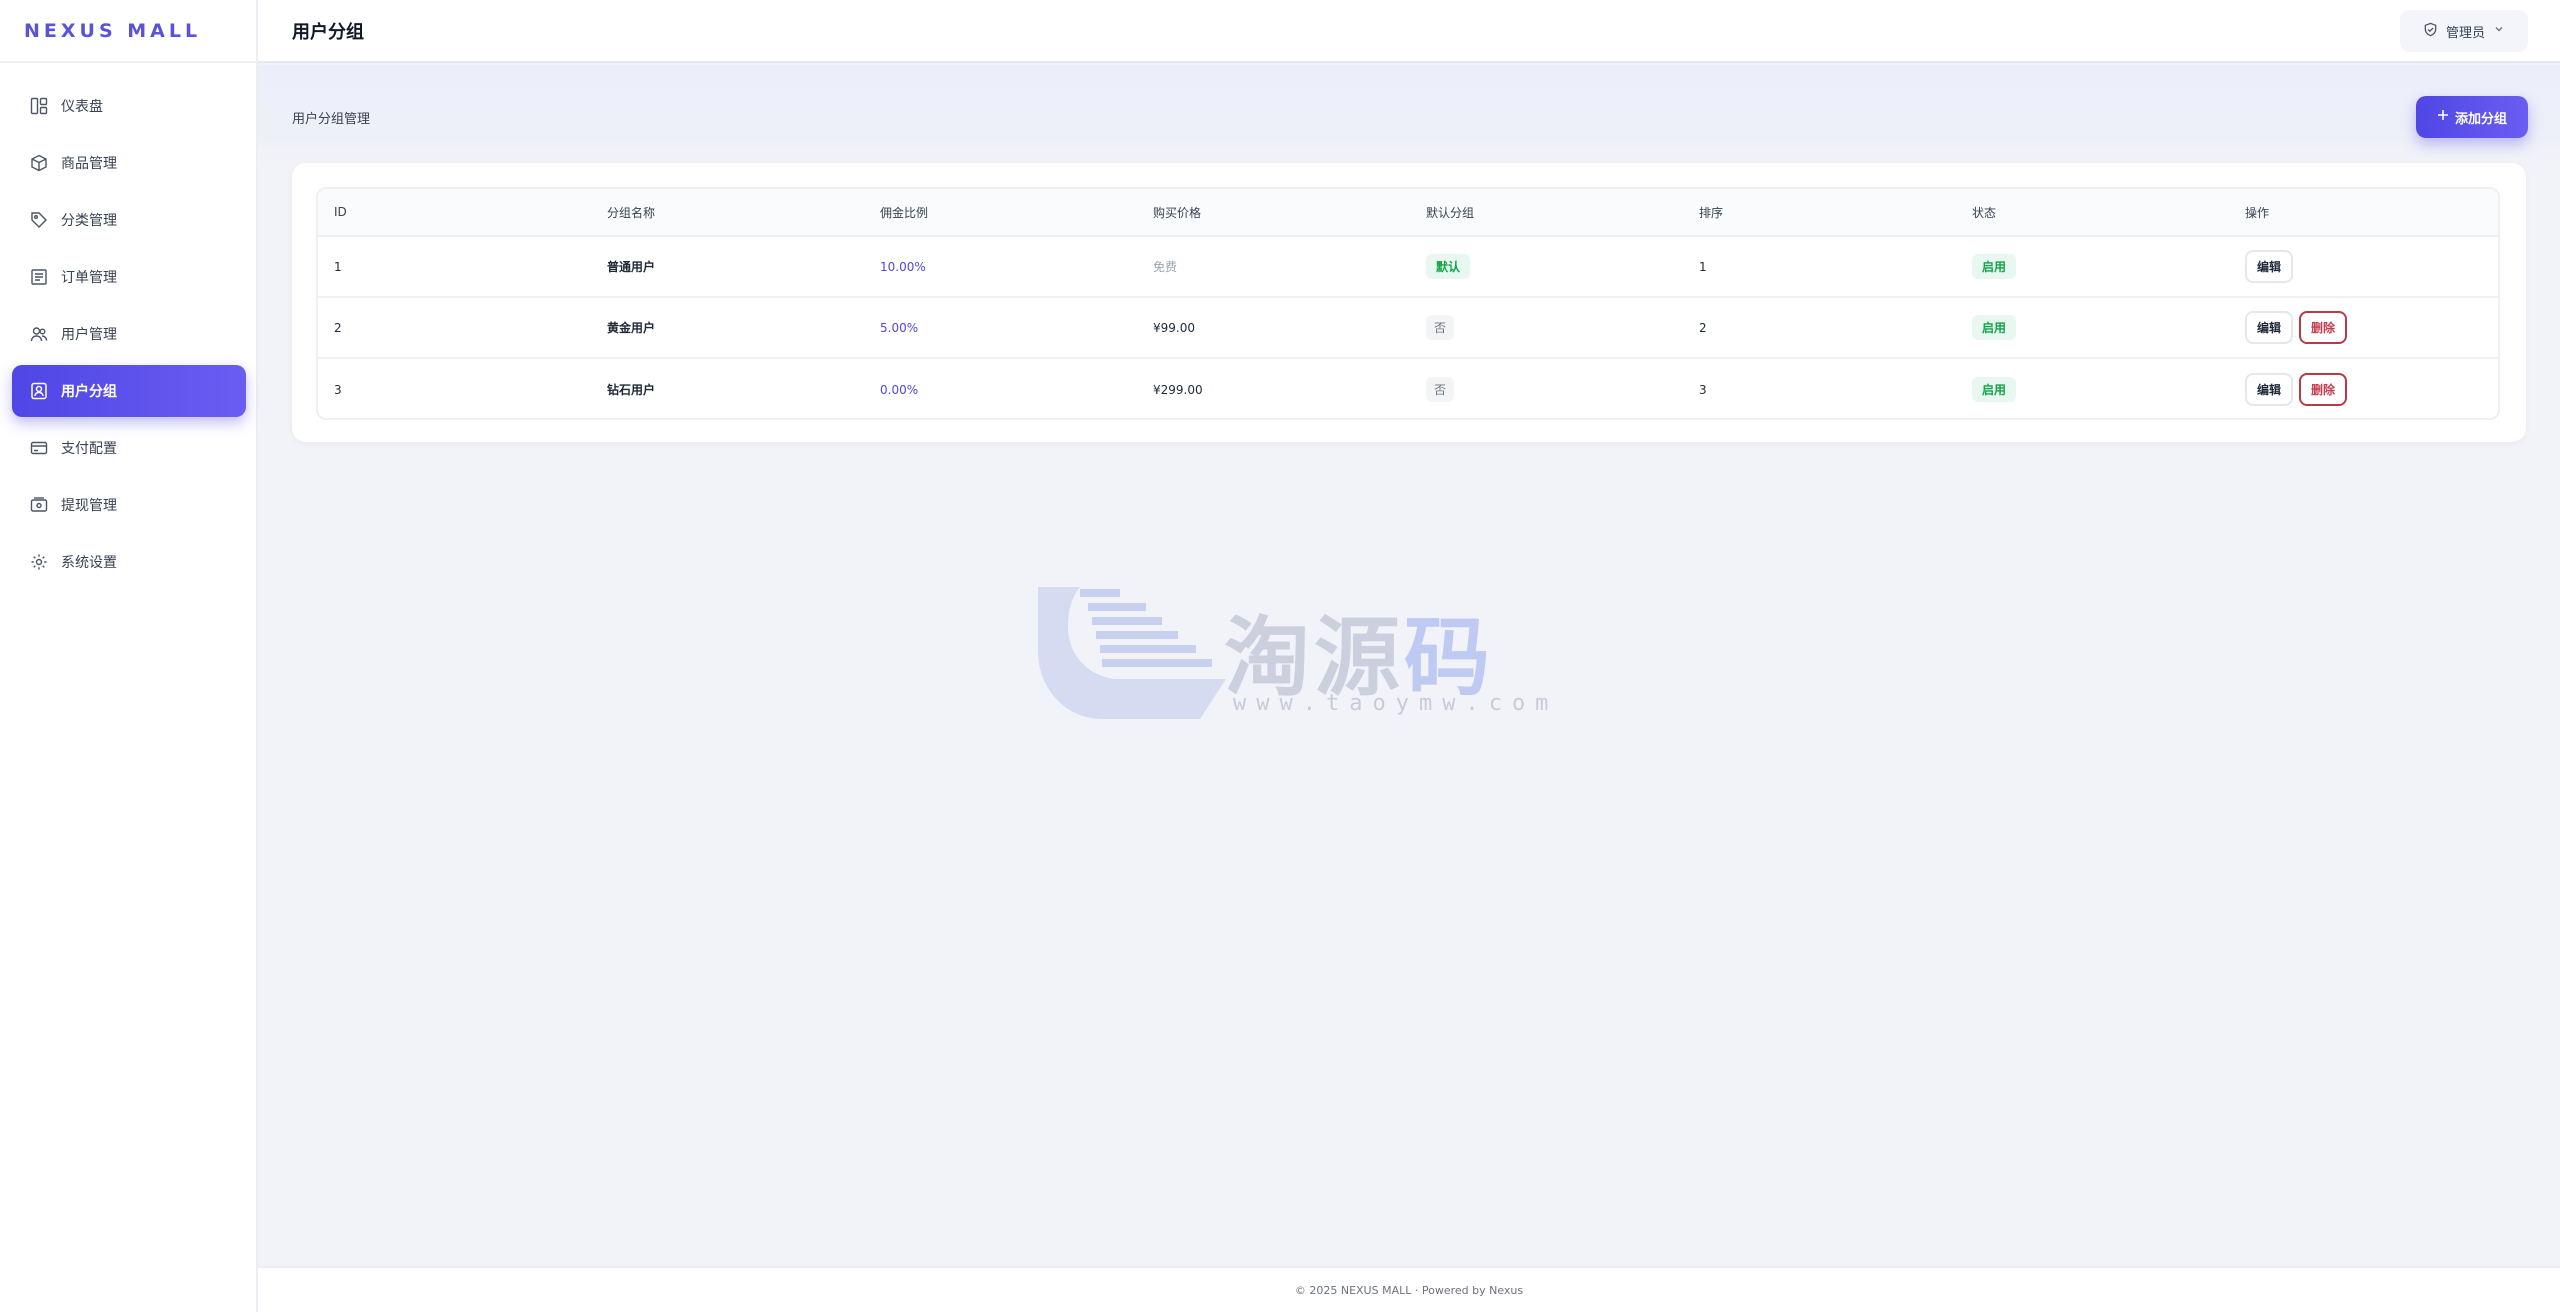  Describe the element at coordinates (1408, 267) in the screenshot. I see `table-row: 1 普通用户 10.00% 免费 默认 1 启用 编辑` at that location.